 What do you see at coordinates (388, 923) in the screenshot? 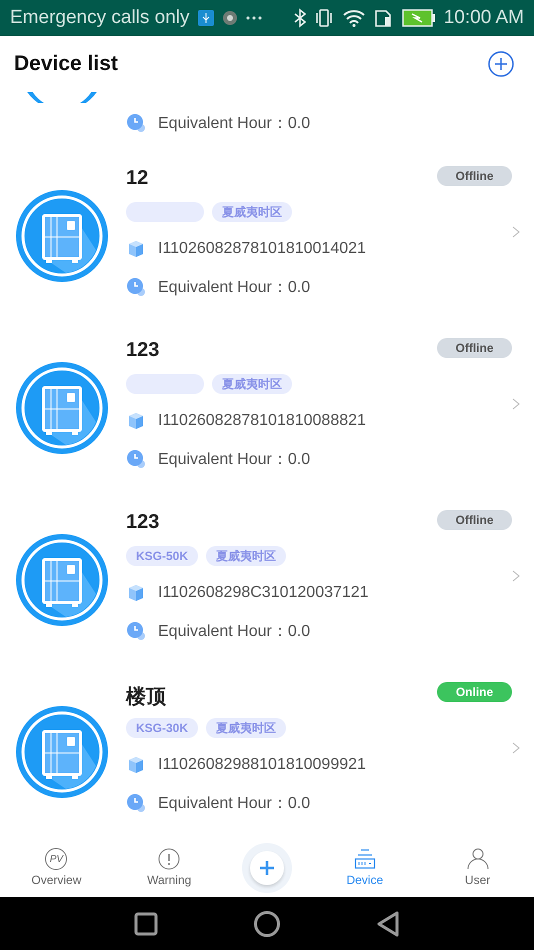
I see `back-icon` at bounding box center [388, 923].